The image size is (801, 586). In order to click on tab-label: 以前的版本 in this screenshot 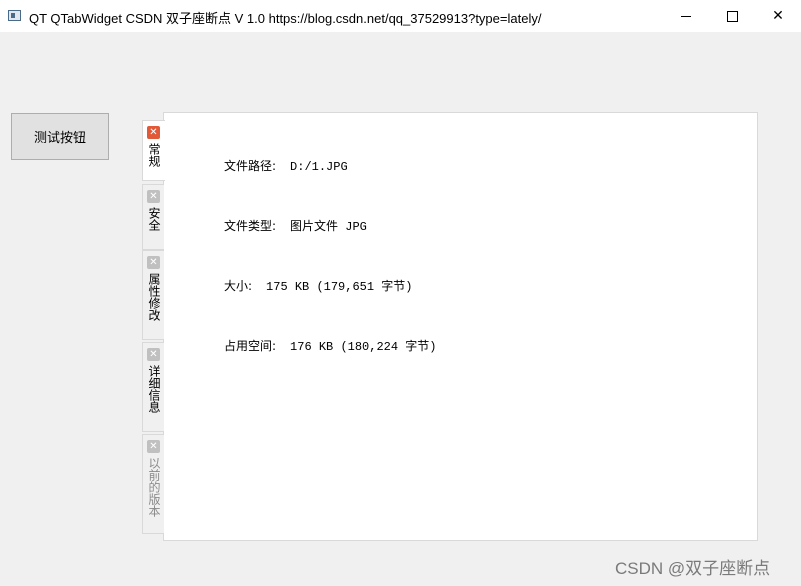, I will do `click(154, 487)`.